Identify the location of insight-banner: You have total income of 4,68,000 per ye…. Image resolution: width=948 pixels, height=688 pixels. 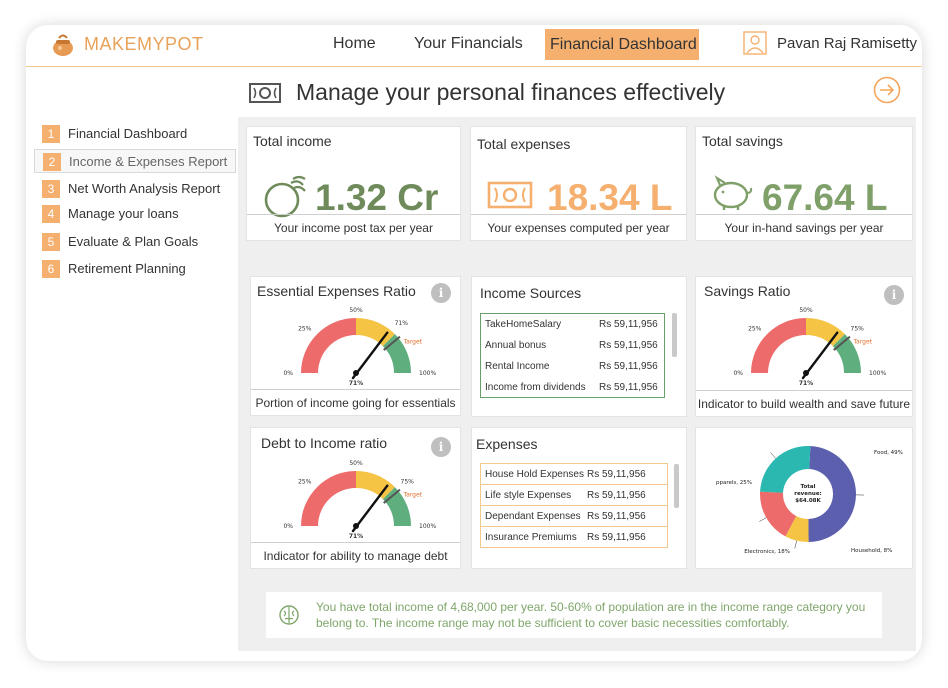
(574, 615).